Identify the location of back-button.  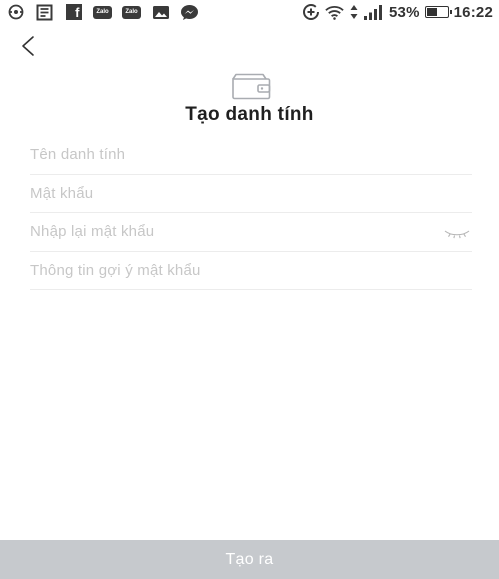
(28, 46).